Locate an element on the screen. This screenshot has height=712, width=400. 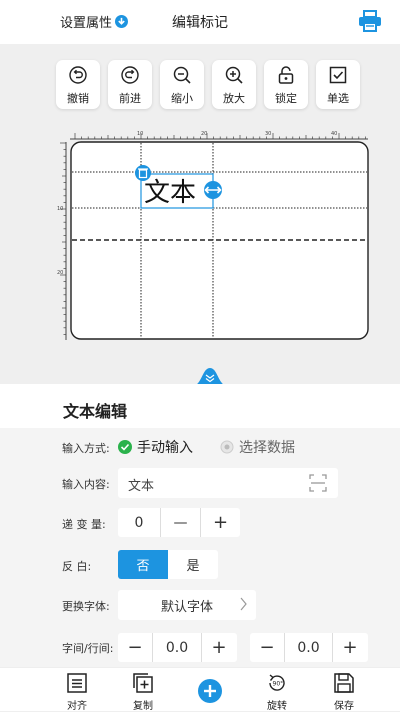
char-spacing-minus-button: − is located at coordinates (135, 647).